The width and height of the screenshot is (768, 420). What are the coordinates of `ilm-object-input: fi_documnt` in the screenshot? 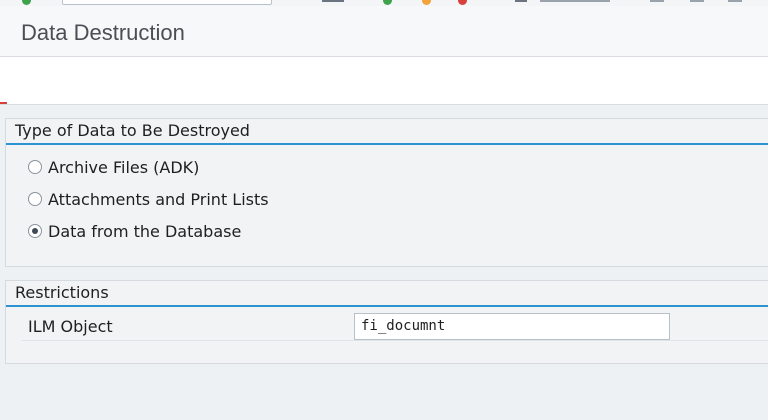 It's located at (512, 326).